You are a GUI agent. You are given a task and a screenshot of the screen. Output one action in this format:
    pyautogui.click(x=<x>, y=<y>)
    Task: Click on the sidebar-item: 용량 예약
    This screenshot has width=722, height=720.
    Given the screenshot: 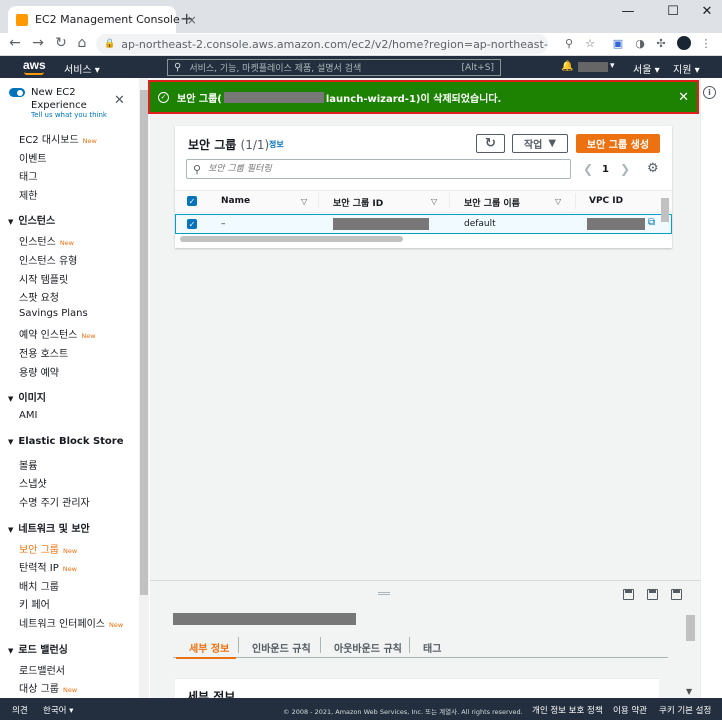 What is the action you would take?
    pyautogui.click(x=39, y=371)
    